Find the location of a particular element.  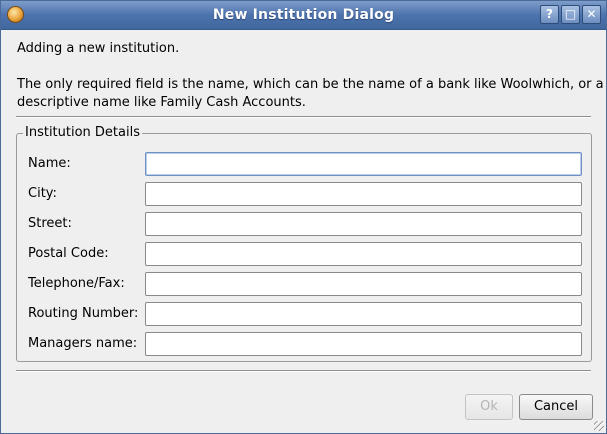

street-field is located at coordinates (363, 224).